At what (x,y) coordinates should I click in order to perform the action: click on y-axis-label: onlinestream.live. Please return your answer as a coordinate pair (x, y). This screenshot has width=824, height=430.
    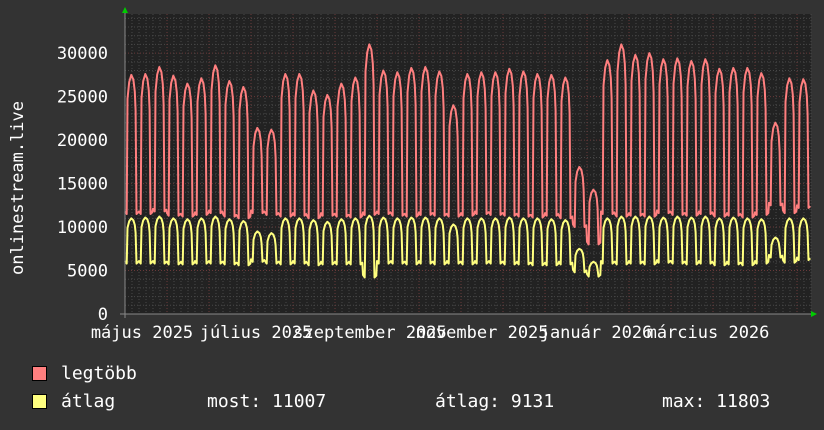
    Looking at the image, I should click on (18, 188).